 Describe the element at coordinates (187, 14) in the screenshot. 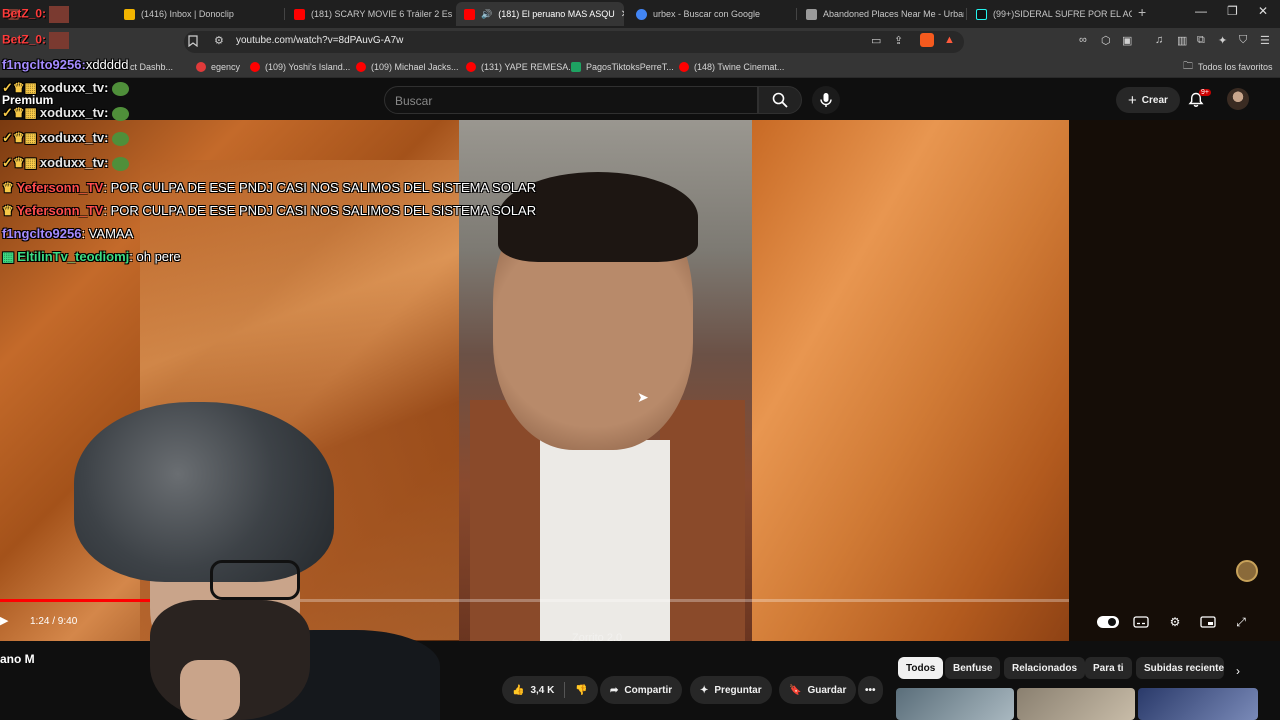

I see `tab-label: (1416) Inbox | Donoclip` at that location.